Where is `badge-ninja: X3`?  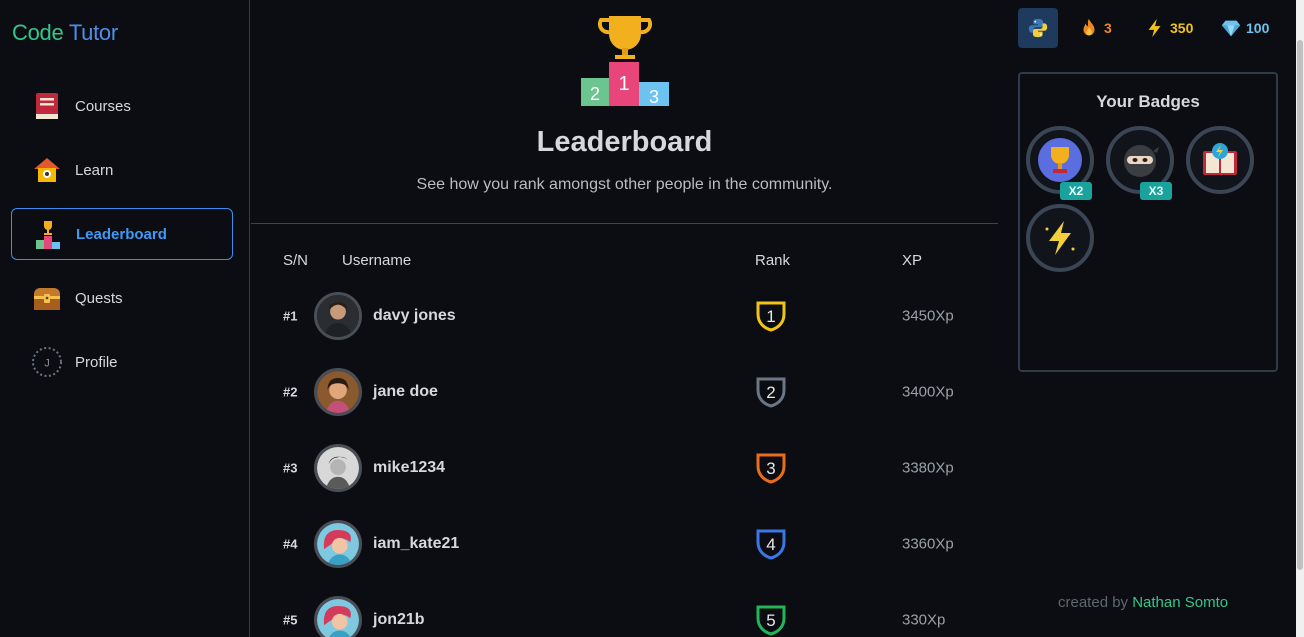 badge-ninja: X3 is located at coordinates (1140, 163).